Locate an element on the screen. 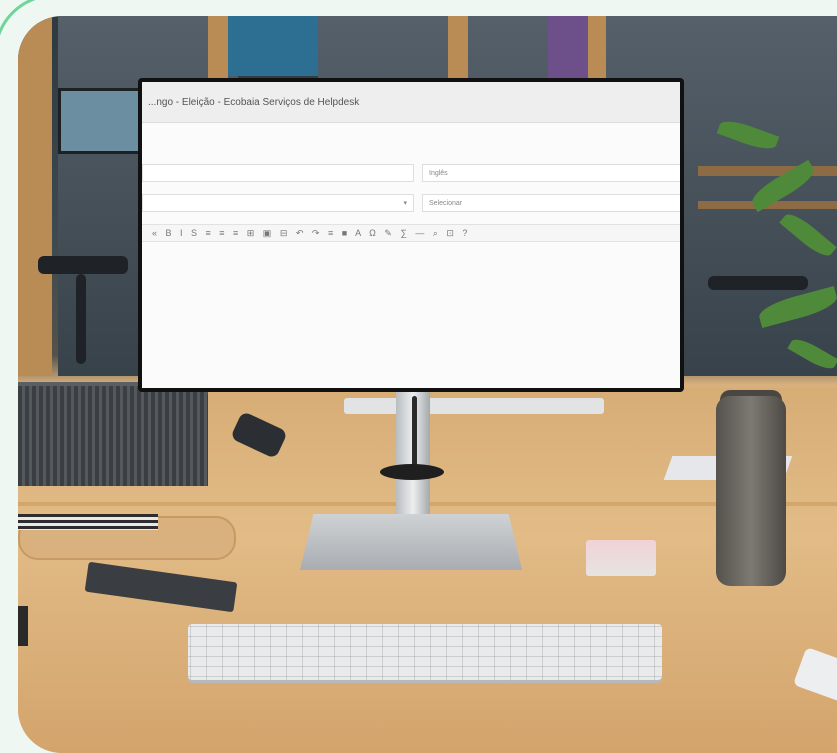 The image size is (837, 753). note-cards is located at coordinates (621, 558).